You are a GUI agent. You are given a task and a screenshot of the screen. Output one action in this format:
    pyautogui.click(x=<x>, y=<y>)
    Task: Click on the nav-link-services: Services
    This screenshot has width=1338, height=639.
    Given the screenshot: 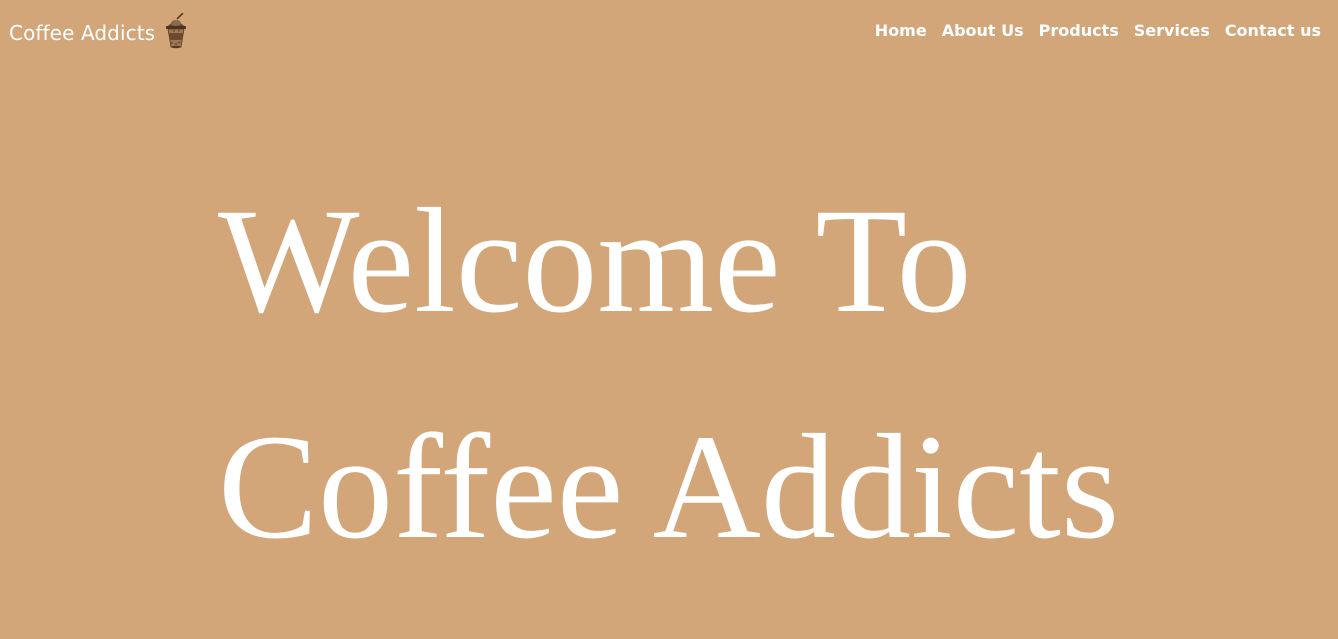 What is the action you would take?
    pyautogui.click(x=1172, y=31)
    